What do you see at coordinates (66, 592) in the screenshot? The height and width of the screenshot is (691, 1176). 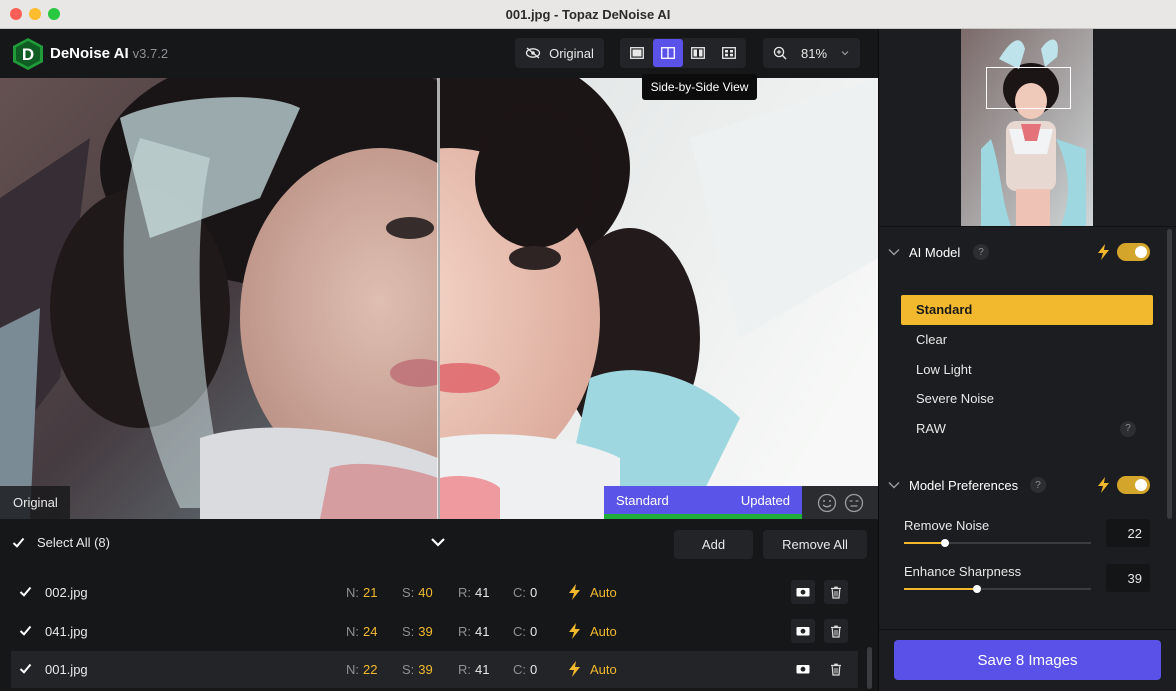 I see `file-name: 002.jpg` at bounding box center [66, 592].